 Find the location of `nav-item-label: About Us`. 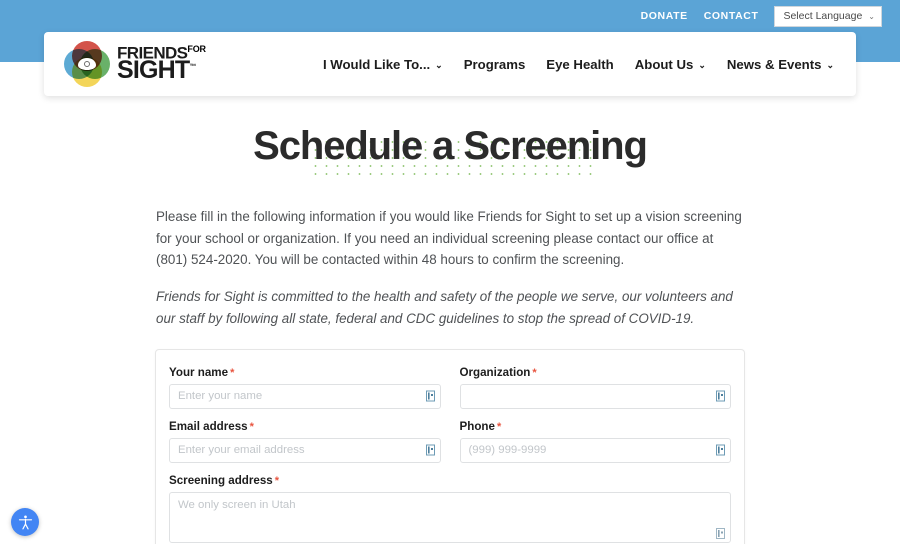

nav-item-label: About Us is located at coordinates (664, 64).